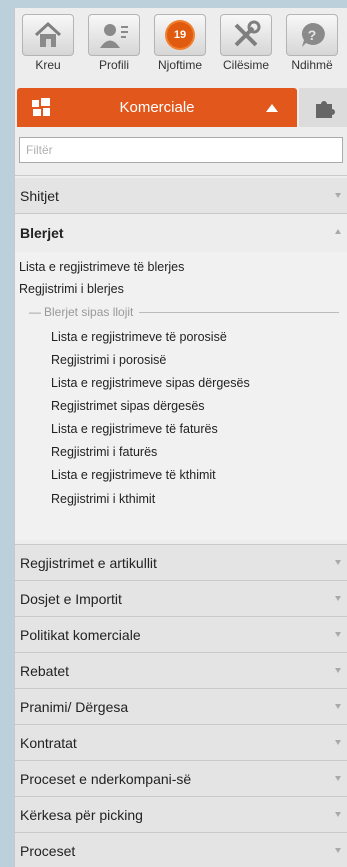 This screenshot has width=347, height=867. Describe the element at coordinates (181, 598) in the screenshot. I see `section-dosjet-importit: Dosjet e Importit` at that location.